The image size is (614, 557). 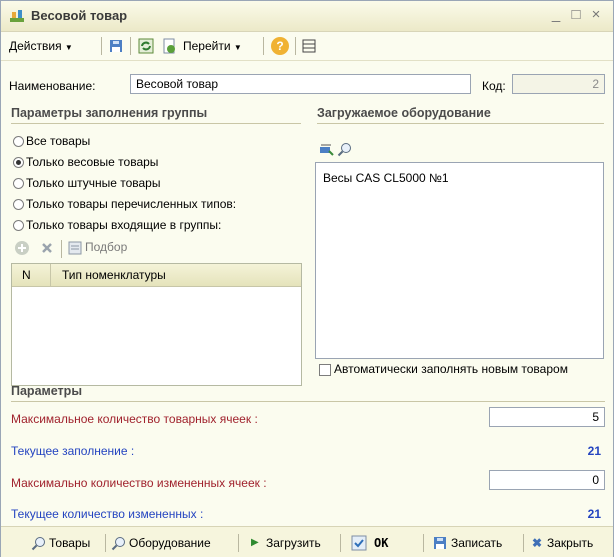 What do you see at coordinates (451, 369) in the screenshot?
I see `auto-fill-label: Автоматически заполнять новым товаром` at bounding box center [451, 369].